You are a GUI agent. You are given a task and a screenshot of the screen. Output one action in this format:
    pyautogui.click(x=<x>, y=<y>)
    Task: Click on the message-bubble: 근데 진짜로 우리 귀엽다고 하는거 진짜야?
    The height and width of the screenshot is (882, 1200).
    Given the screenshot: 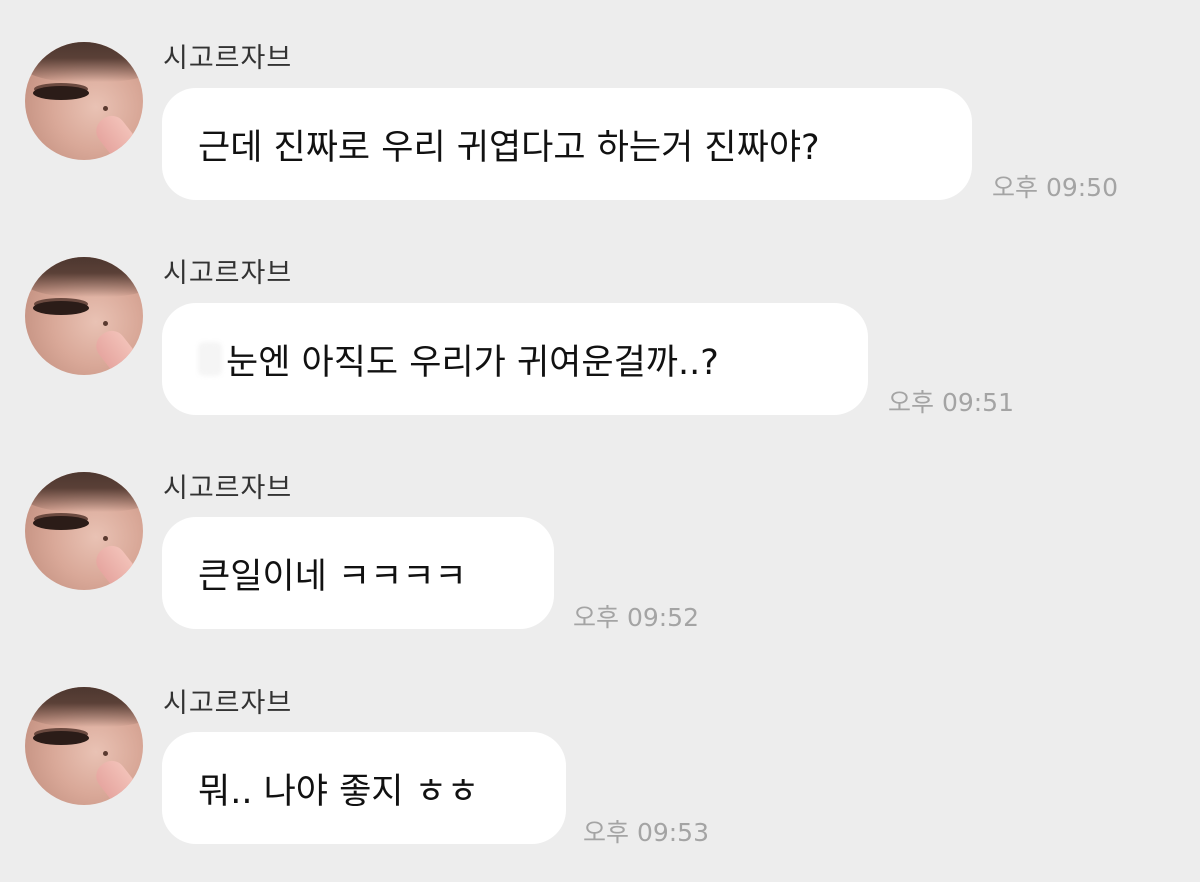 What is the action you would take?
    pyautogui.click(x=567, y=144)
    